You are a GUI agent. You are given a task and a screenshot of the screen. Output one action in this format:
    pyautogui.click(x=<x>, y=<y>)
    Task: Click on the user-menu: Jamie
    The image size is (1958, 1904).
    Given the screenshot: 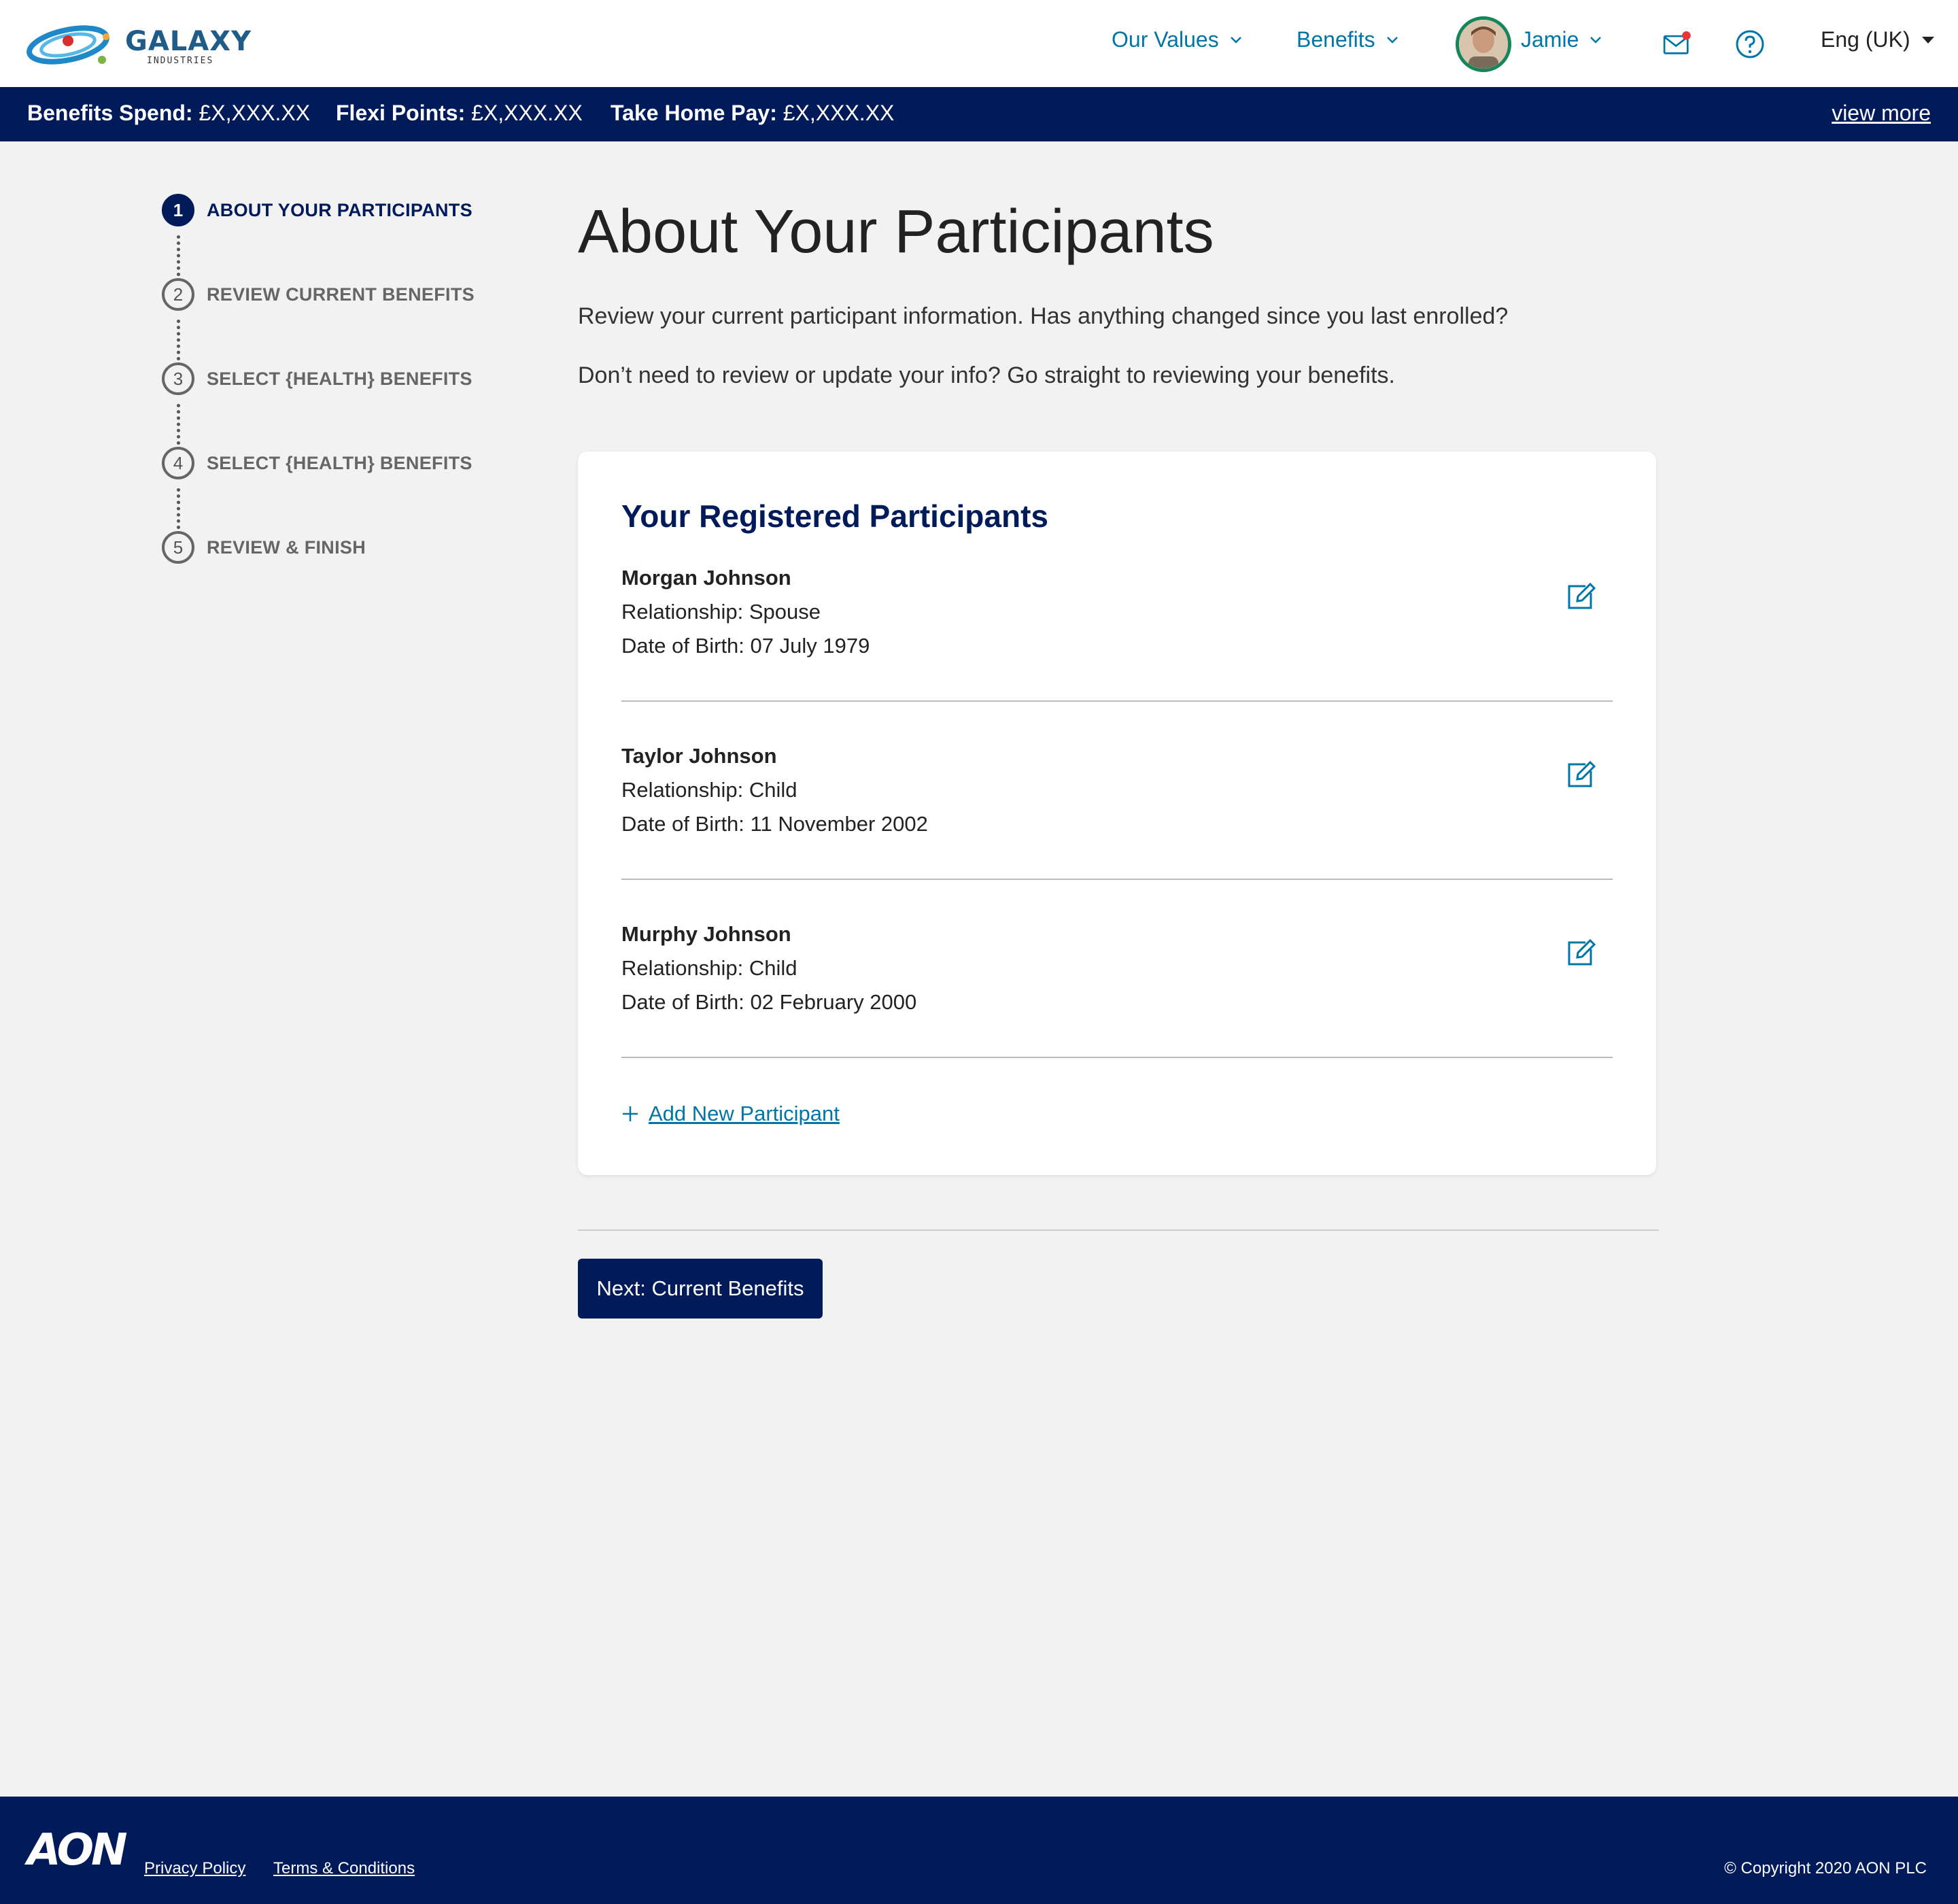 What is the action you would take?
    pyautogui.click(x=1562, y=40)
    